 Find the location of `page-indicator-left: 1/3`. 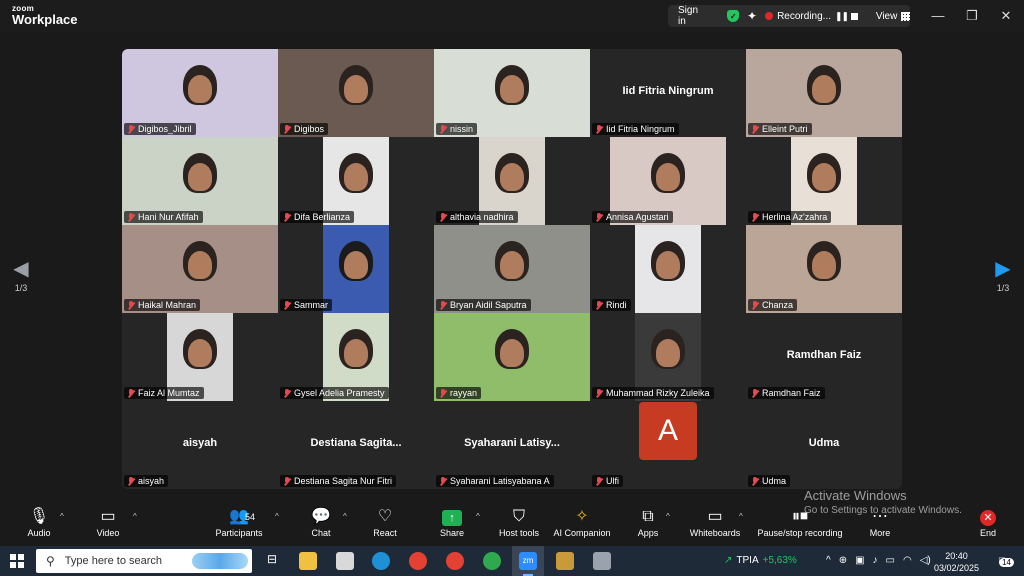

page-indicator-left: 1/3 is located at coordinates (21, 288).